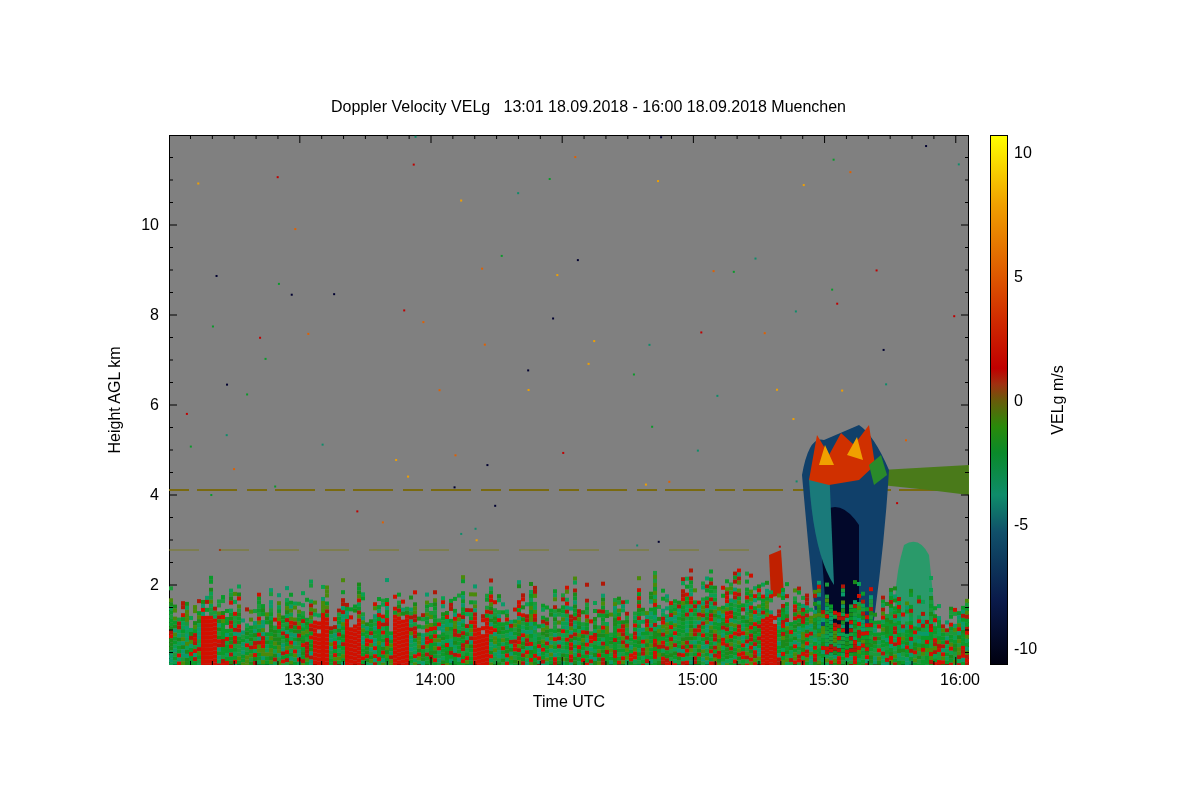 The image size is (1200, 800). I want to click on x-tick-label: 15:30, so click(828, 680).